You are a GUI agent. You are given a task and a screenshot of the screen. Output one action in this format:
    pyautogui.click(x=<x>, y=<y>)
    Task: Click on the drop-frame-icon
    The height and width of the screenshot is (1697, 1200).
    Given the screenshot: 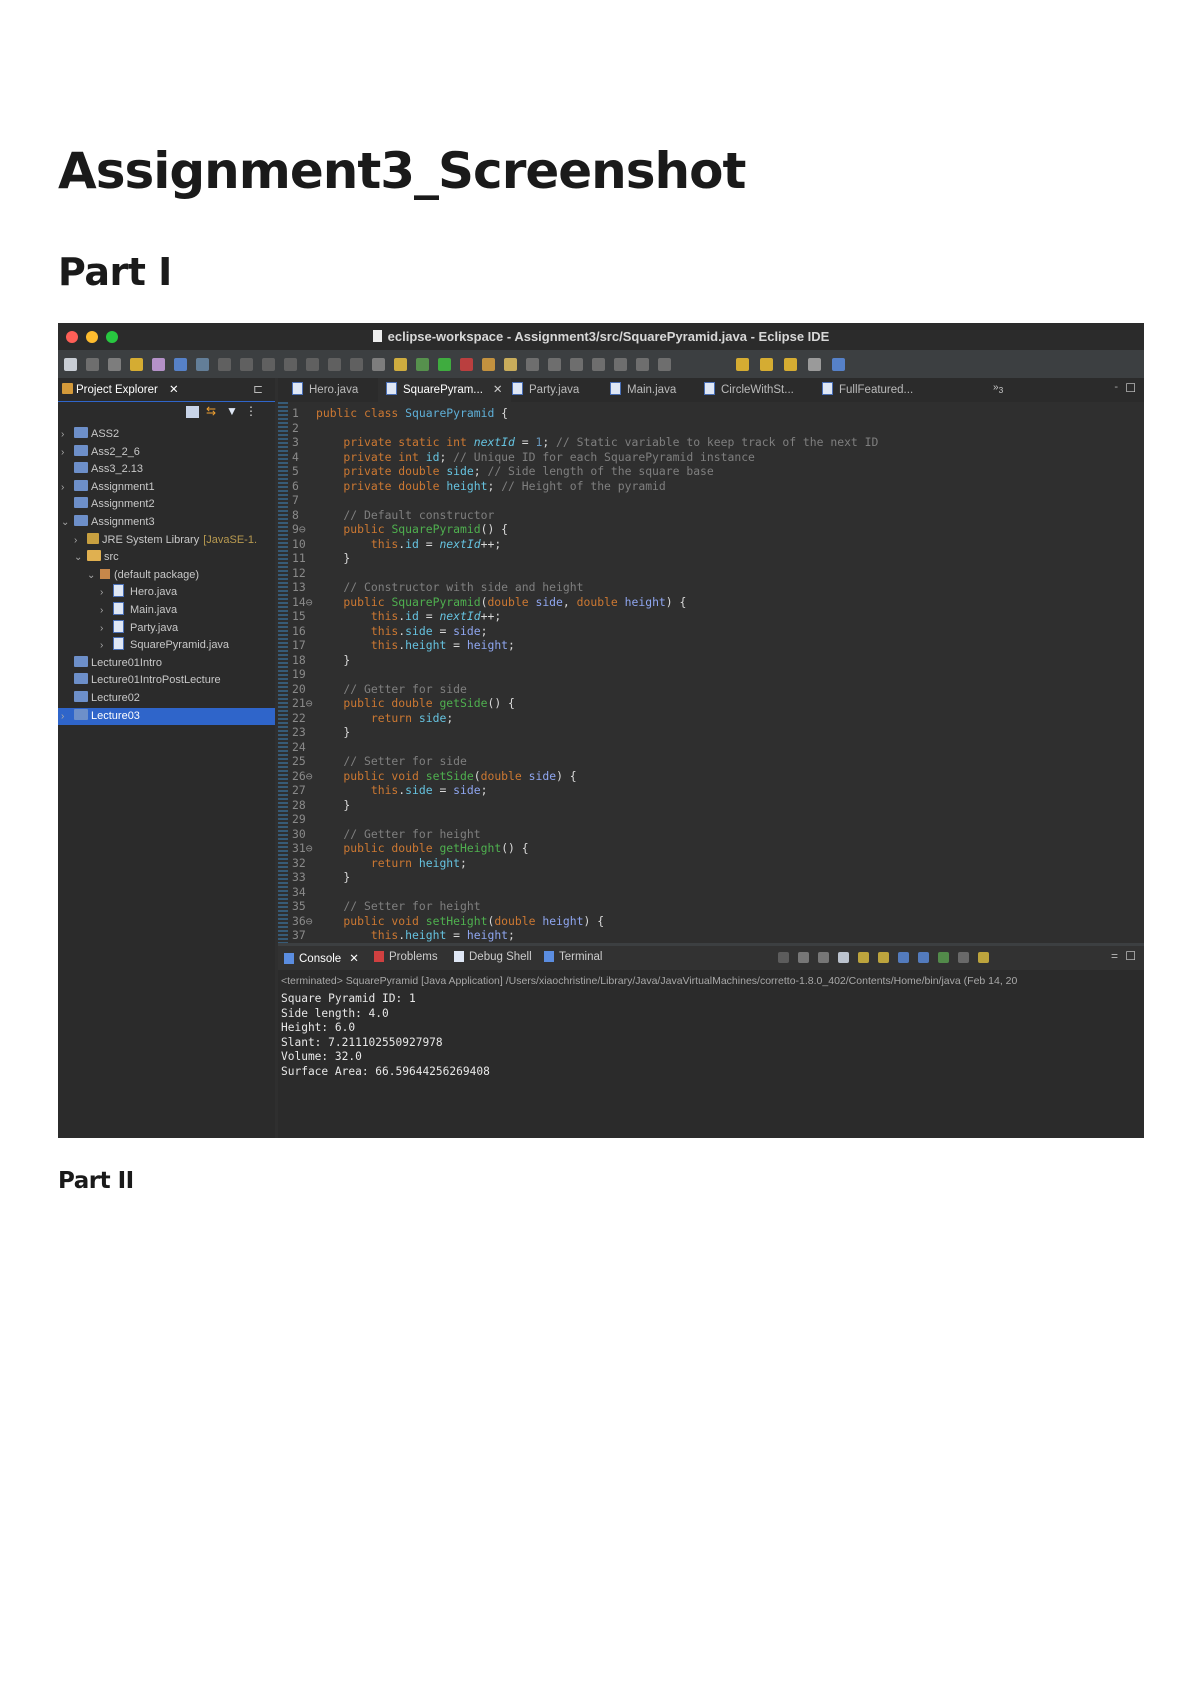 What is the action you would take?
    pyautogui.click(x=378, y=364)
    